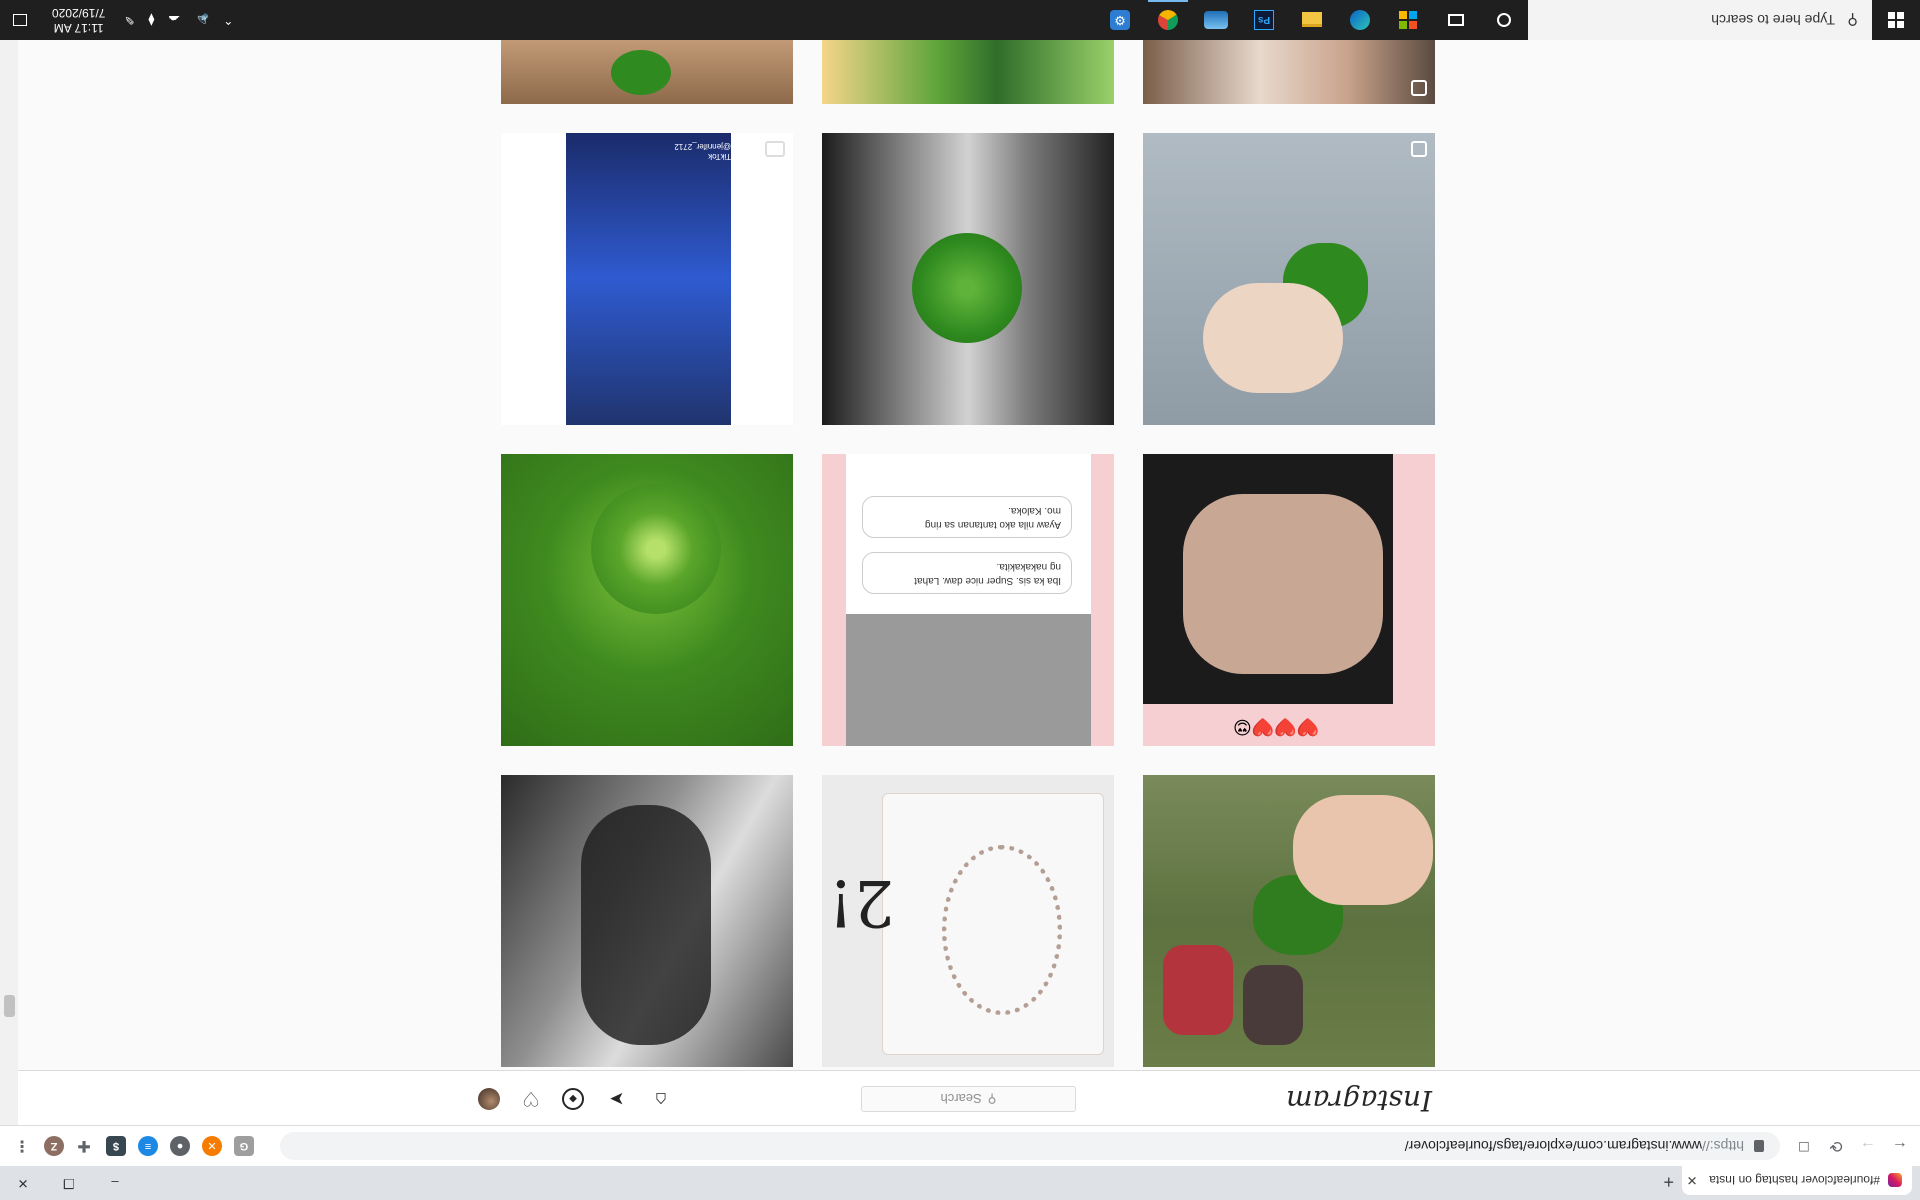 The width and height of the screenshot is (1920, 1200). I want to click on post-pandora-bracelet-real: 2!, so click(968, 921).